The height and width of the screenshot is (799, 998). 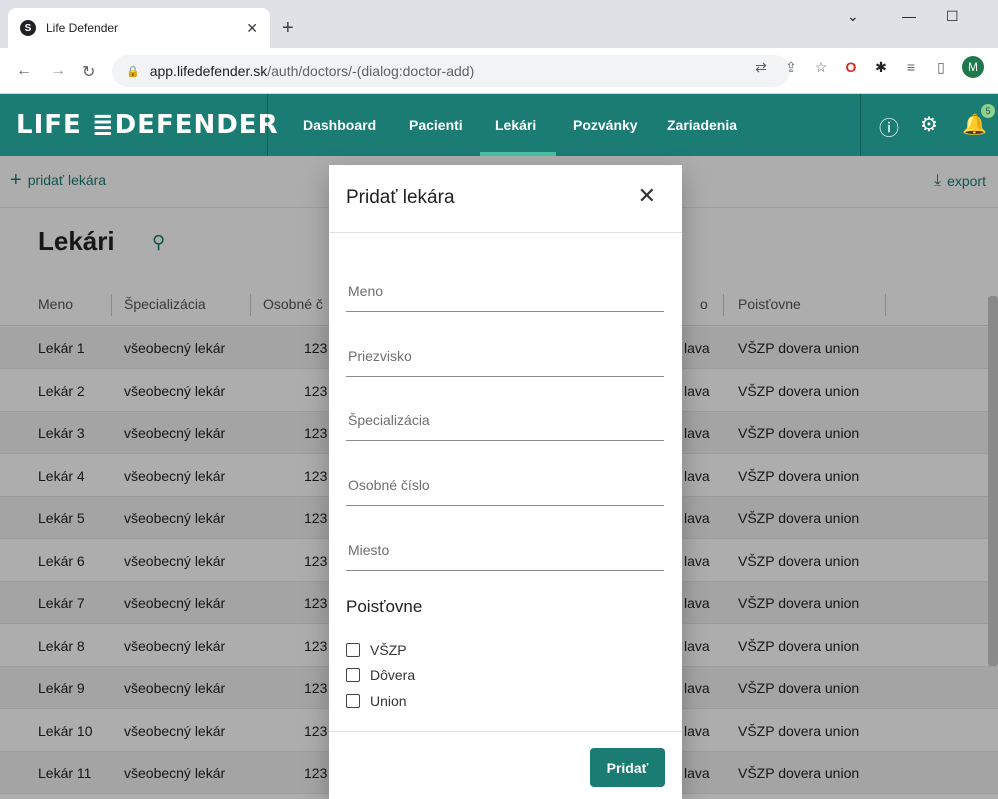 What do you see at coordinates (791, 67) in the screenshot?
I see `share-icon: ⇪` at bounding box center [791, 67].